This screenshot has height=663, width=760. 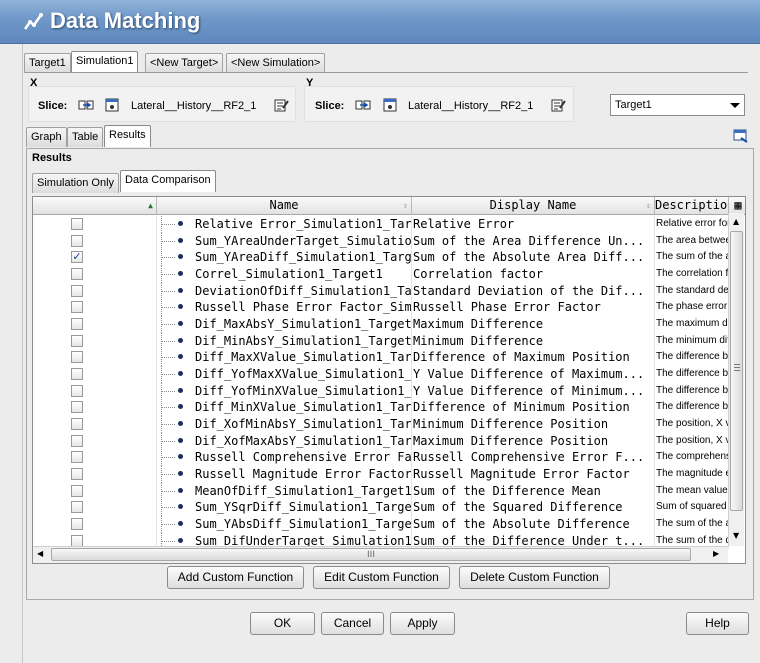 I want to click on tab-simulation1: Simulation1, so click(x=105, y=62).